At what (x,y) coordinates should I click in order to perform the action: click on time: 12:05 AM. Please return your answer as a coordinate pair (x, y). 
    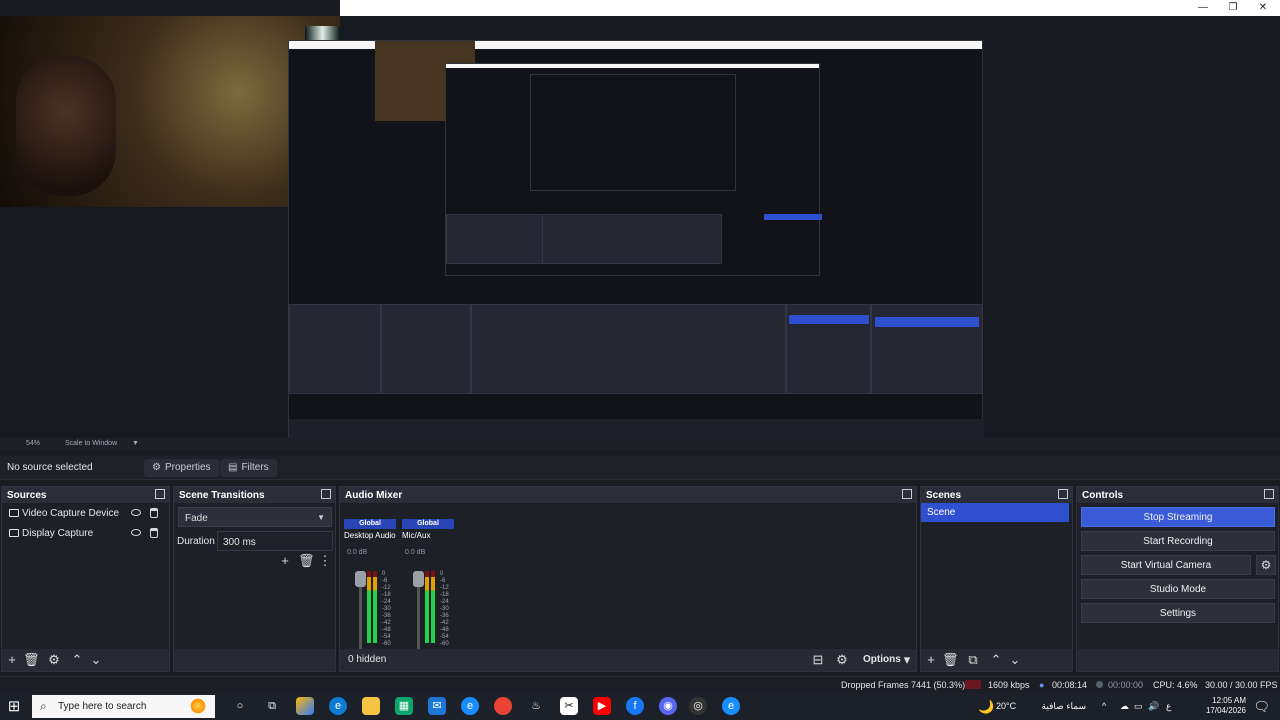
    Looking at the image, I should click on (1229, 700).